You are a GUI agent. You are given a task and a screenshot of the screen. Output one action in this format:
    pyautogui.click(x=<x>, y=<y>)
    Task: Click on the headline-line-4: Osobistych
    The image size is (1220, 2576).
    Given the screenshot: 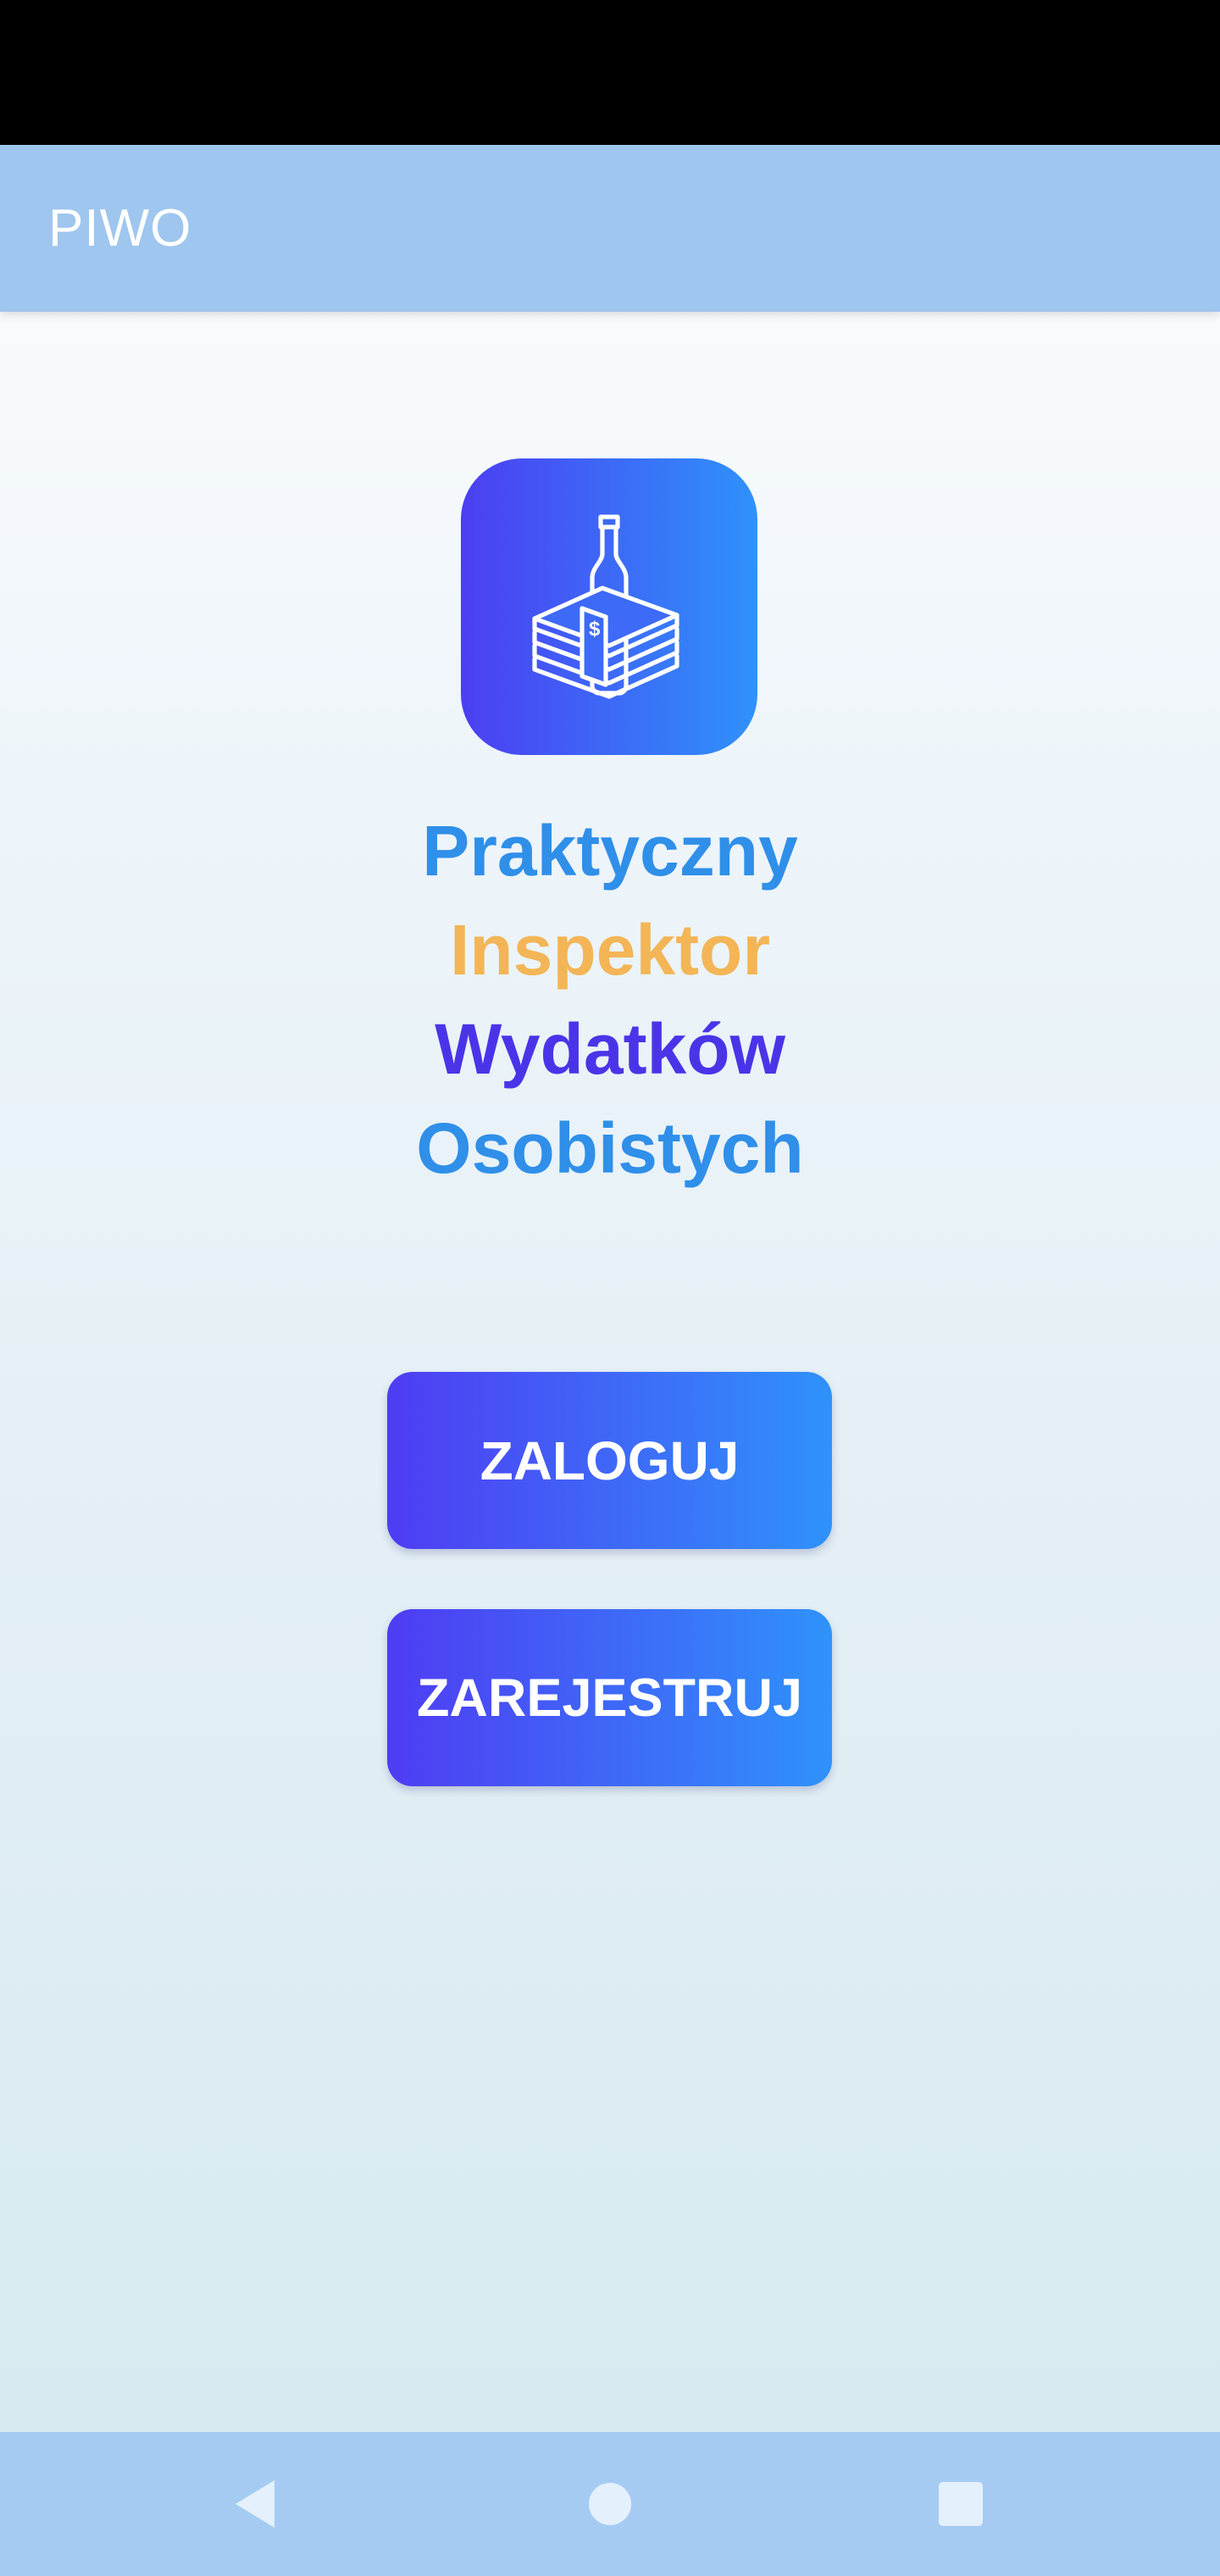 What is the action you would take?
    pyautogui.click(x=610, y=1148)
    